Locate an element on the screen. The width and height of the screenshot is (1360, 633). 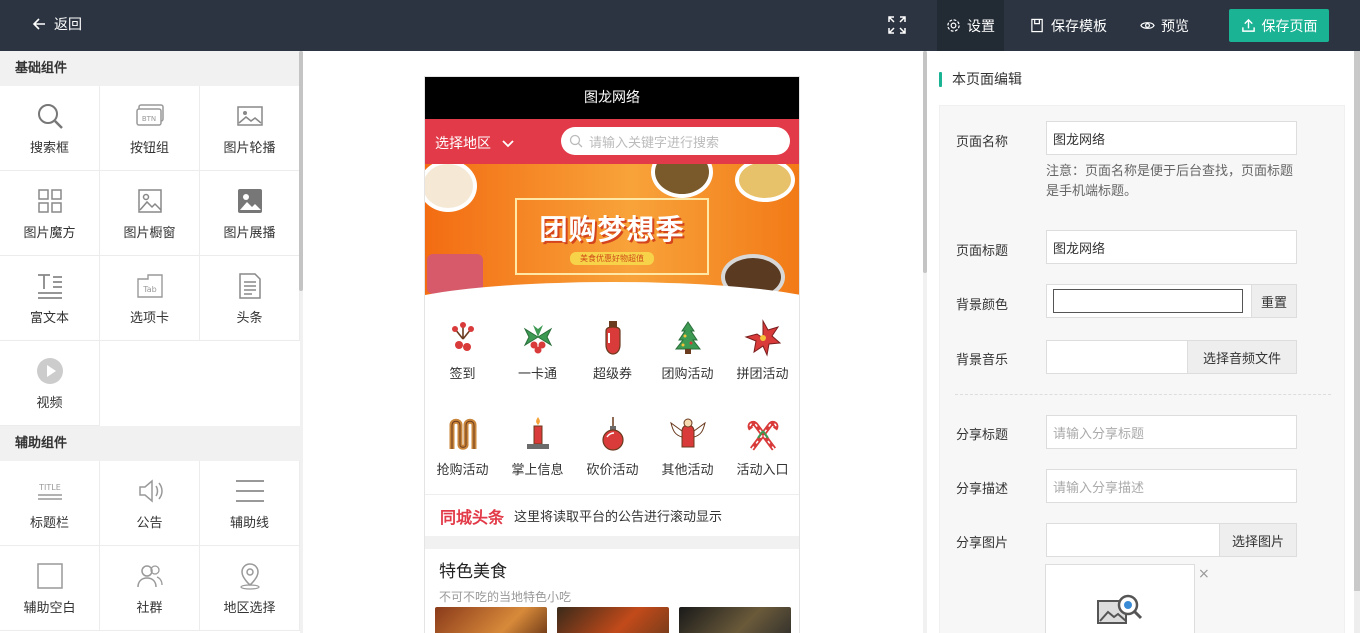
panel-title: 本页面编辑 is located at coordinates (980, 79).